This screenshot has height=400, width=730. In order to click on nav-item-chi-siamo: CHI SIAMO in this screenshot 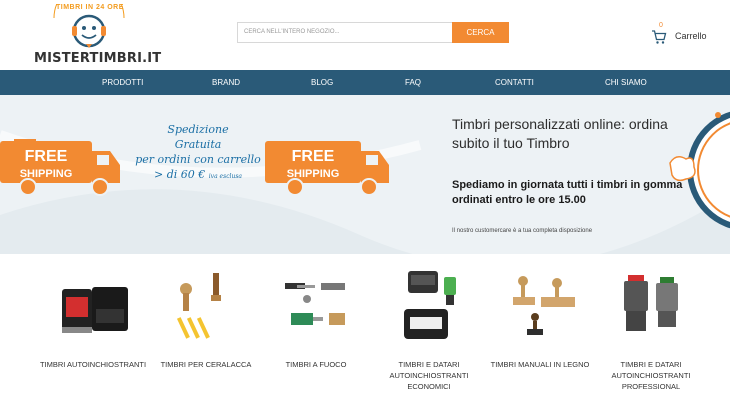, I will do `click(626, 82)`.